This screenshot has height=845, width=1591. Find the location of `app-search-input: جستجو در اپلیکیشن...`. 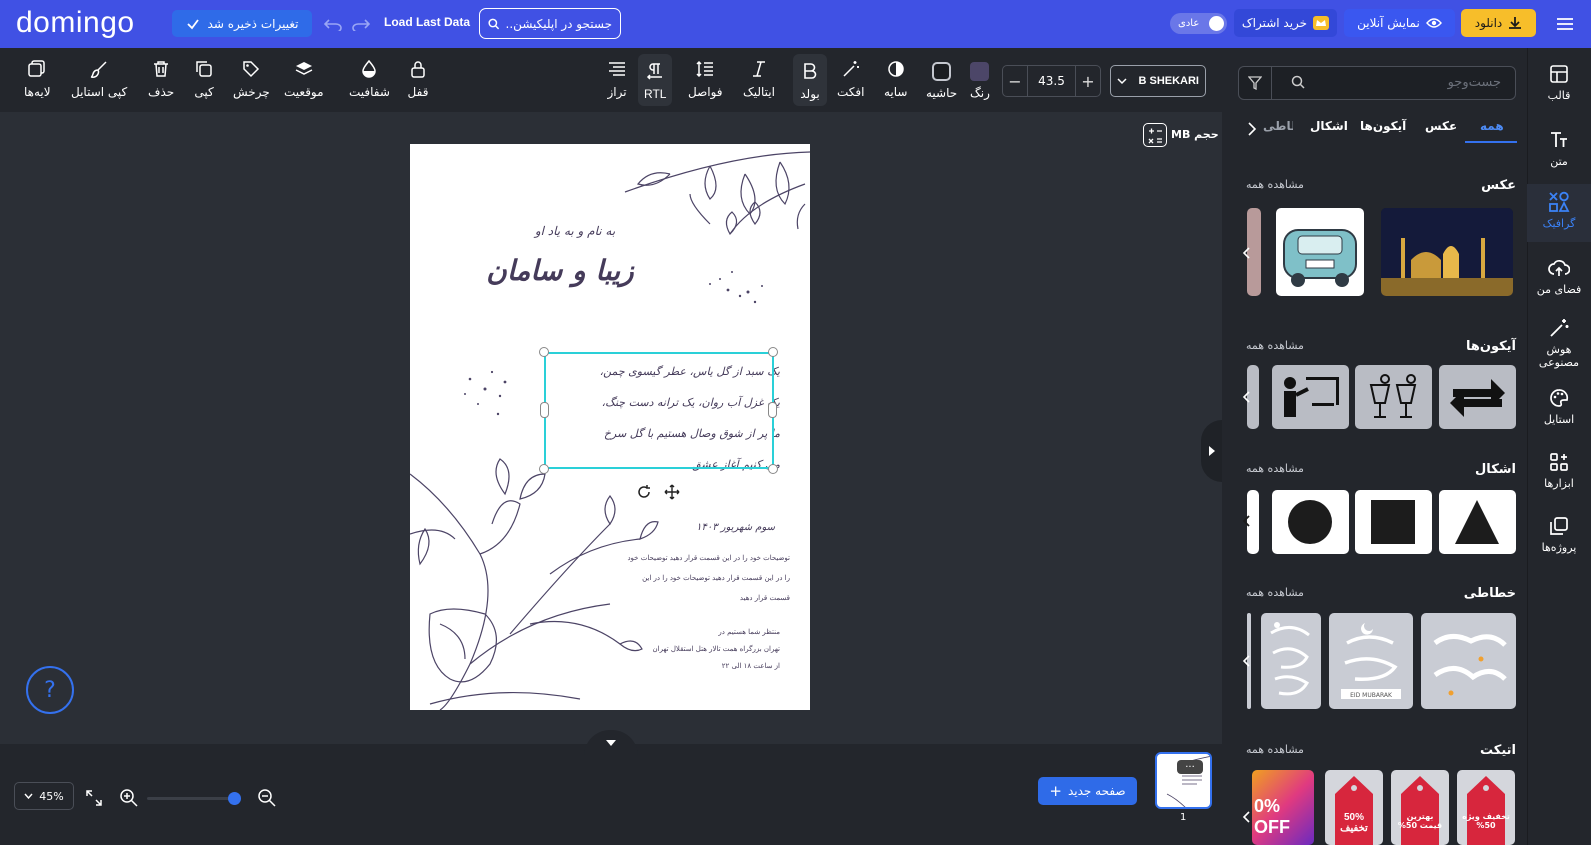

app-search-input: جستجو در اپلیکیشن... is located at coordinates (550, 23).